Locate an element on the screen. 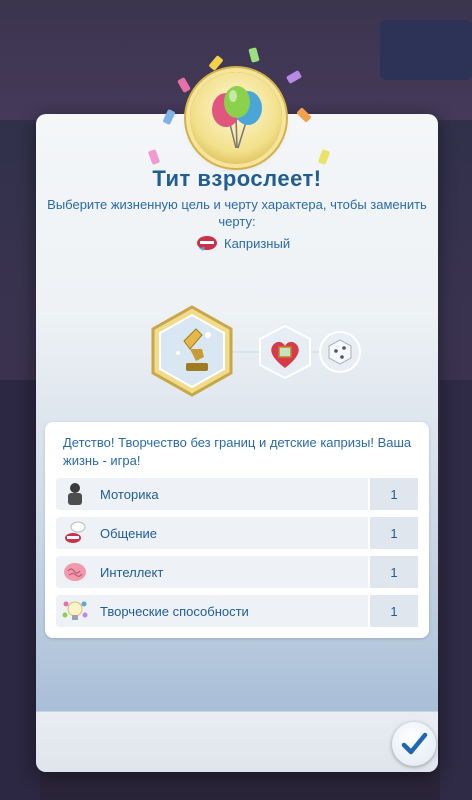  skill-row: Моторика 1 is located at coordinates (237, 494).